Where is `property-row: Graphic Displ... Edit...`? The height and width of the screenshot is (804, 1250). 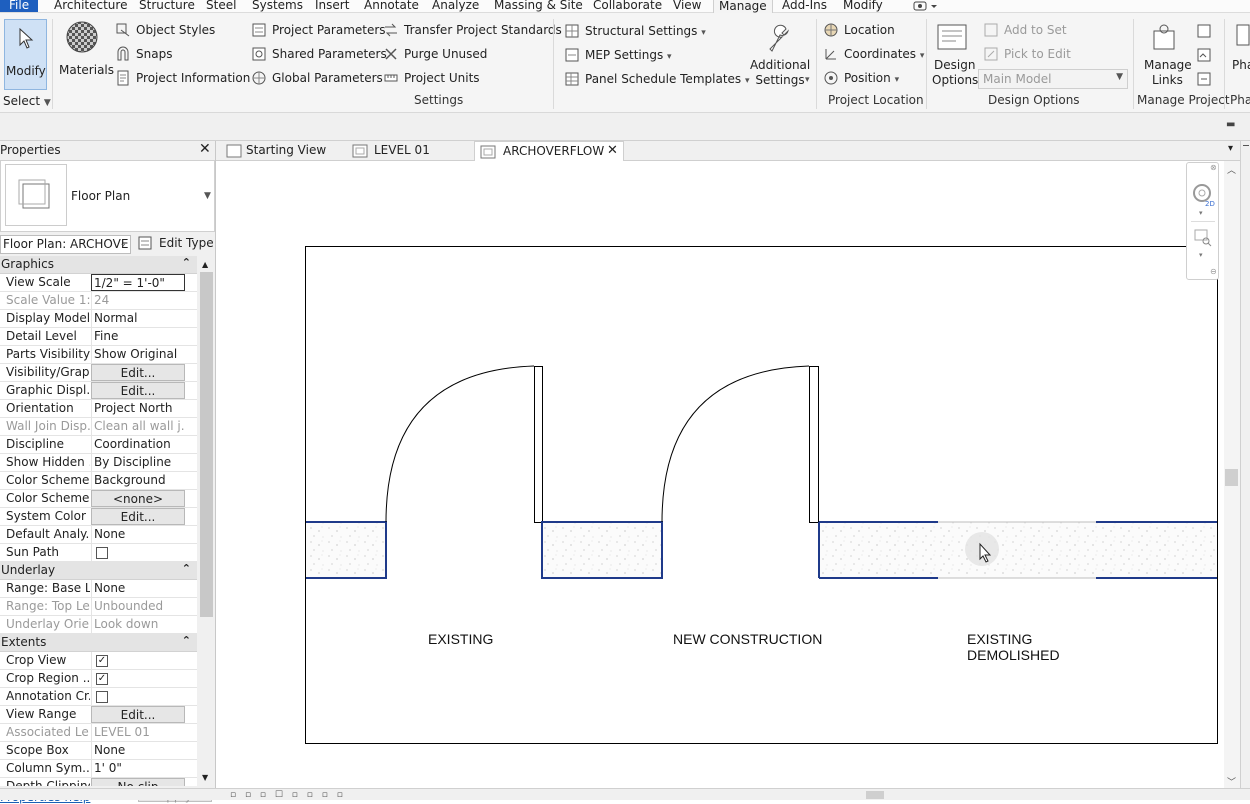
property-row: Graphic Displ... Edit... is located at coordinates (98, 391).